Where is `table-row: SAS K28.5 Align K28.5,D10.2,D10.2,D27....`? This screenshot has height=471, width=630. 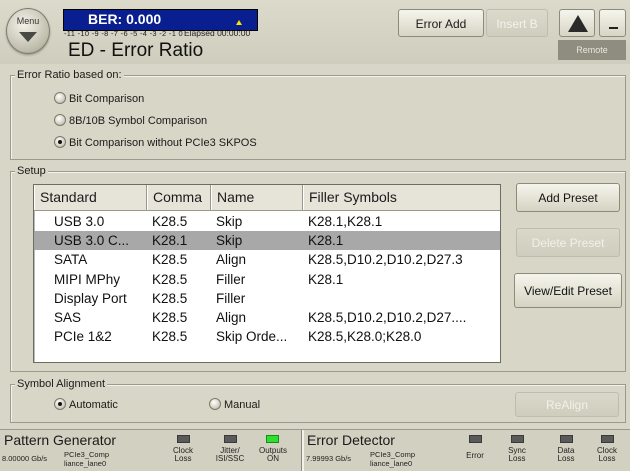 table-row: SAS K28.5 Align K28.5,D10.2,D10.2,D27.... is located at coordinates (267, 317).